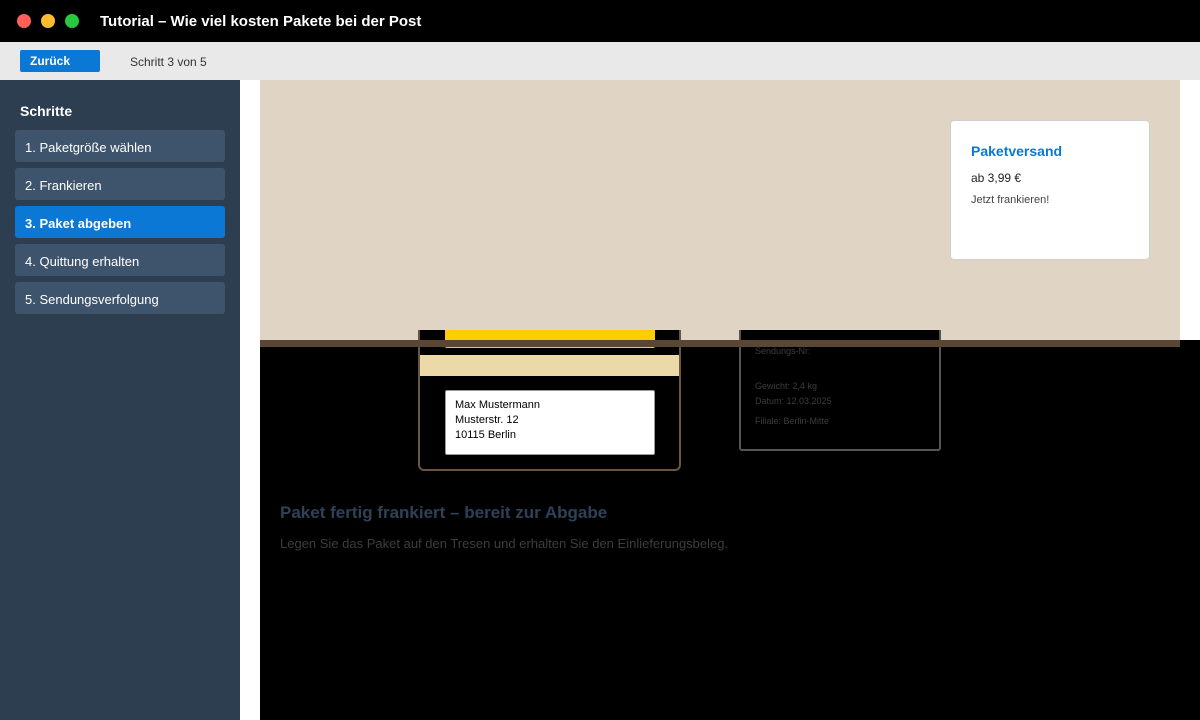  I want to click on toolbar: Zurück Schritt 3 von 5, so click(600, 61).